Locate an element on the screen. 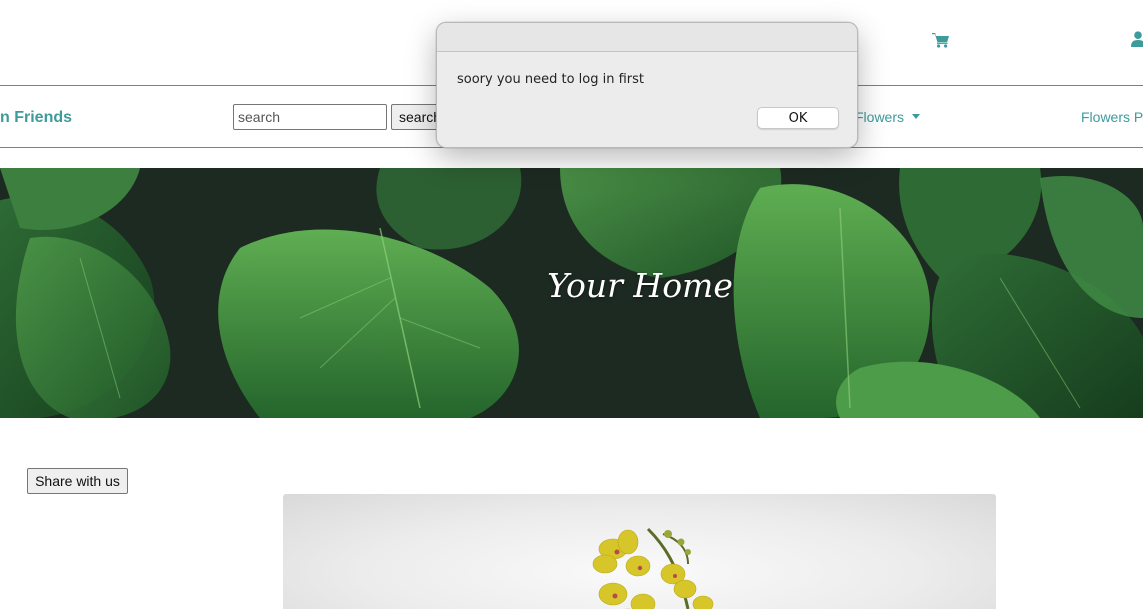 The width and height of the screenshot is (1143, 609). user-icon is located at coordinates (1137, 39).